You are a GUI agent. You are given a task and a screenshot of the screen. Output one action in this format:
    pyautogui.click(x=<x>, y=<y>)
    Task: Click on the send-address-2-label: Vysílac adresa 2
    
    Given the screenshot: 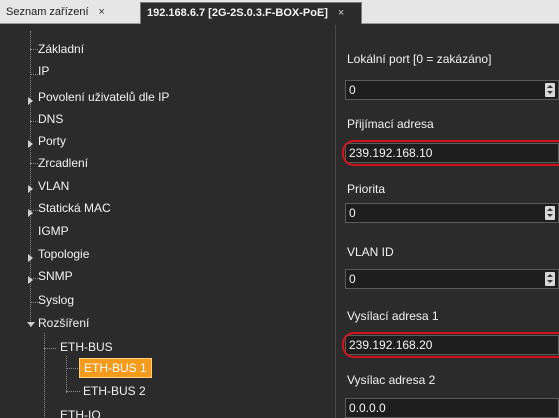 What is the action you would take?
    pyautogui.click(x=391, y=380)
    